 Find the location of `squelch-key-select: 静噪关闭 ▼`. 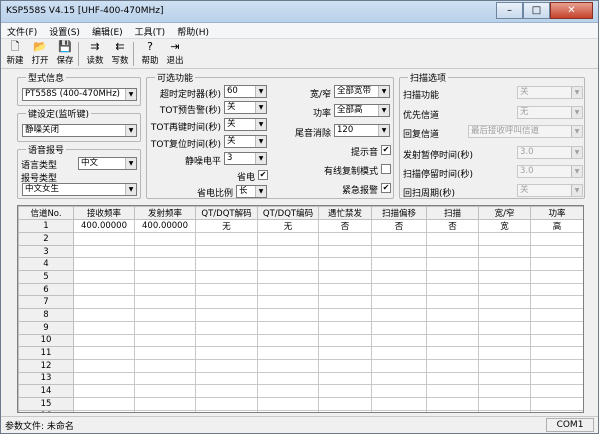

squelch-key-select: 静噪关闭 ▼ is located at coordinates (79, 130).